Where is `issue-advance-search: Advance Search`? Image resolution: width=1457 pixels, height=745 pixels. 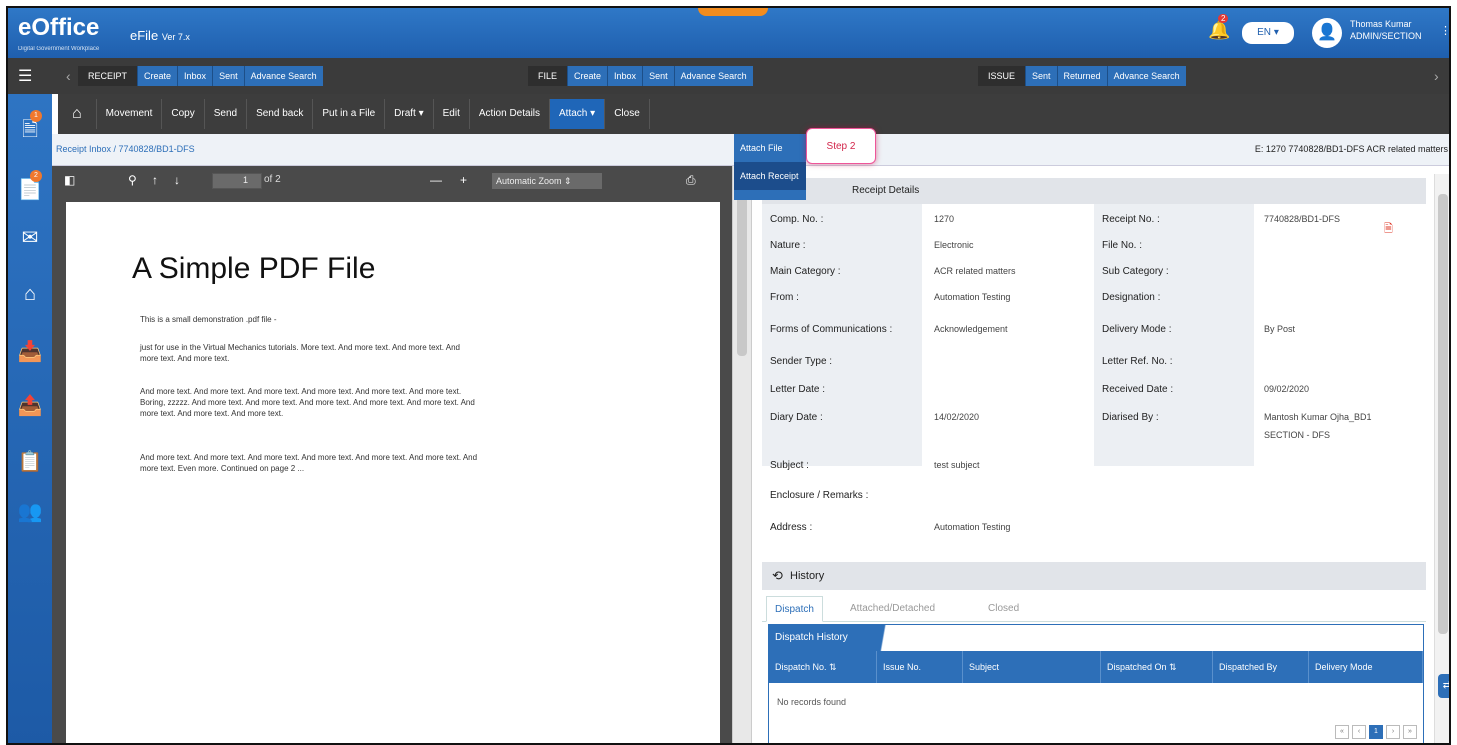 issue-advance-search: Advance Search is located at coordinates (1146, 76).